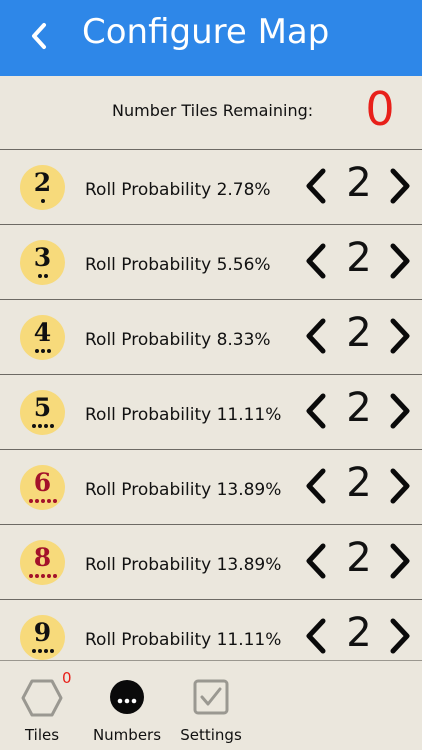 The height and width of the screenshot is (750, 422). Describe the element at coordinates (42, 698) in the screenshot. I see `hexagon-icon` at that location.